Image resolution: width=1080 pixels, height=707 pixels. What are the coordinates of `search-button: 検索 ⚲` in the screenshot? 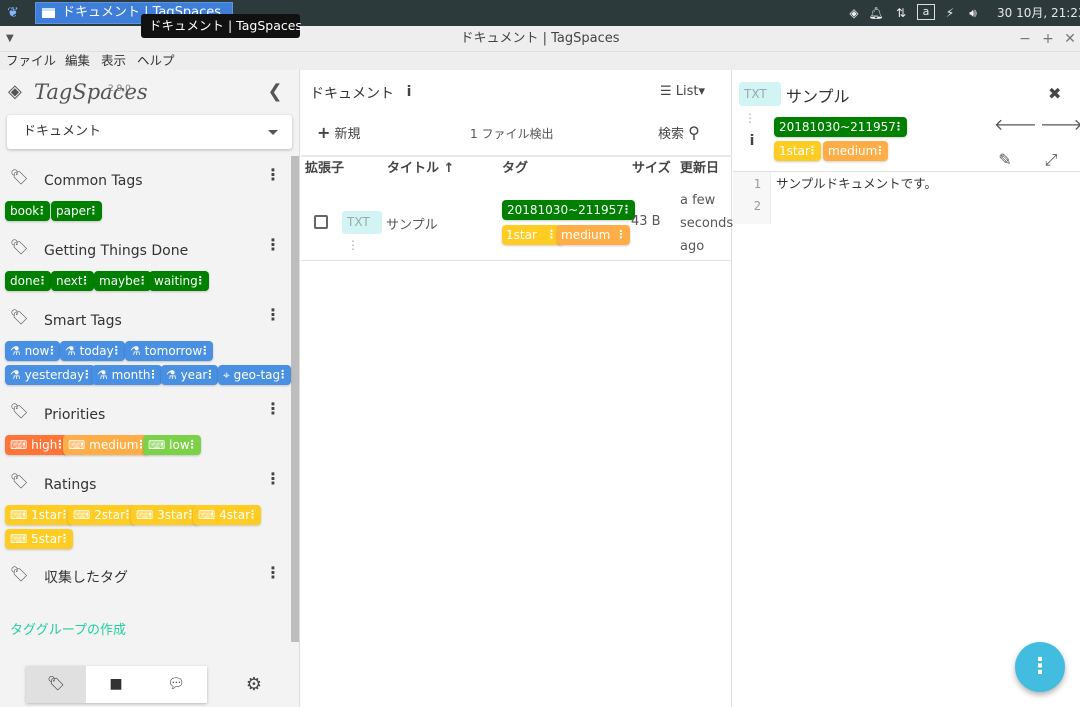 It's located at (679, 132).